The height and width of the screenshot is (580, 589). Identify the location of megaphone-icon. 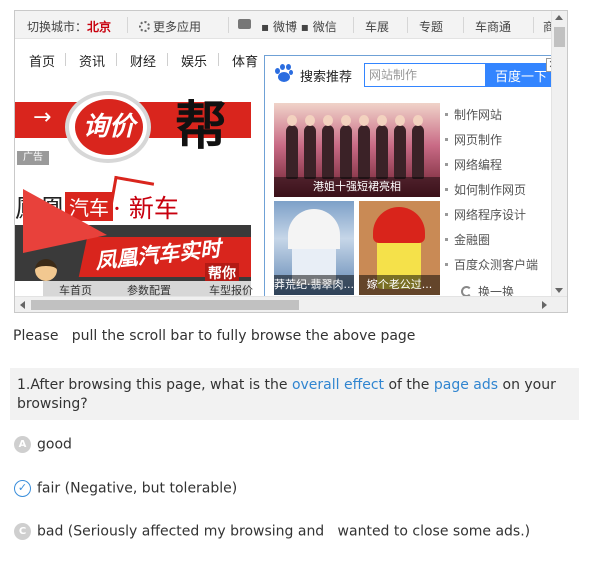
(65, 221).